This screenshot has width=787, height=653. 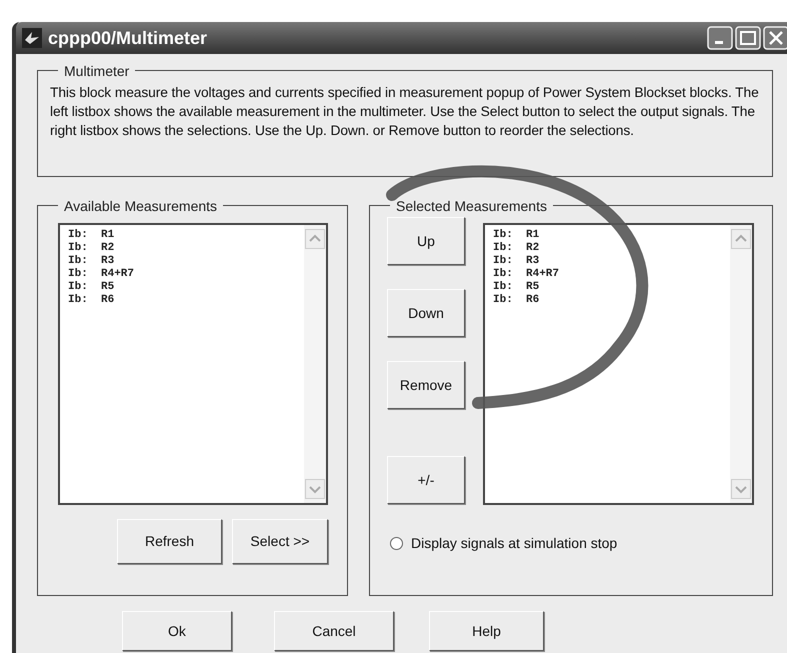 I want to click on dialog-button: Refresh, so click(x=169, y=541).